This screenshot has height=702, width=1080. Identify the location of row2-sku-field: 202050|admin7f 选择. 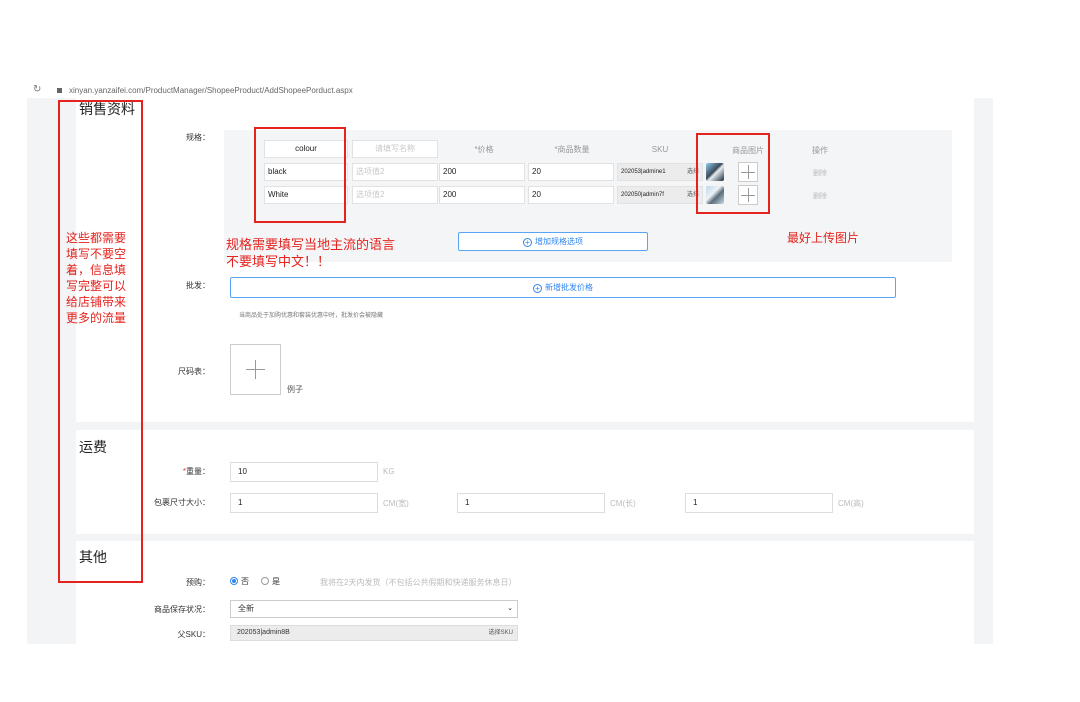
(660, 195).